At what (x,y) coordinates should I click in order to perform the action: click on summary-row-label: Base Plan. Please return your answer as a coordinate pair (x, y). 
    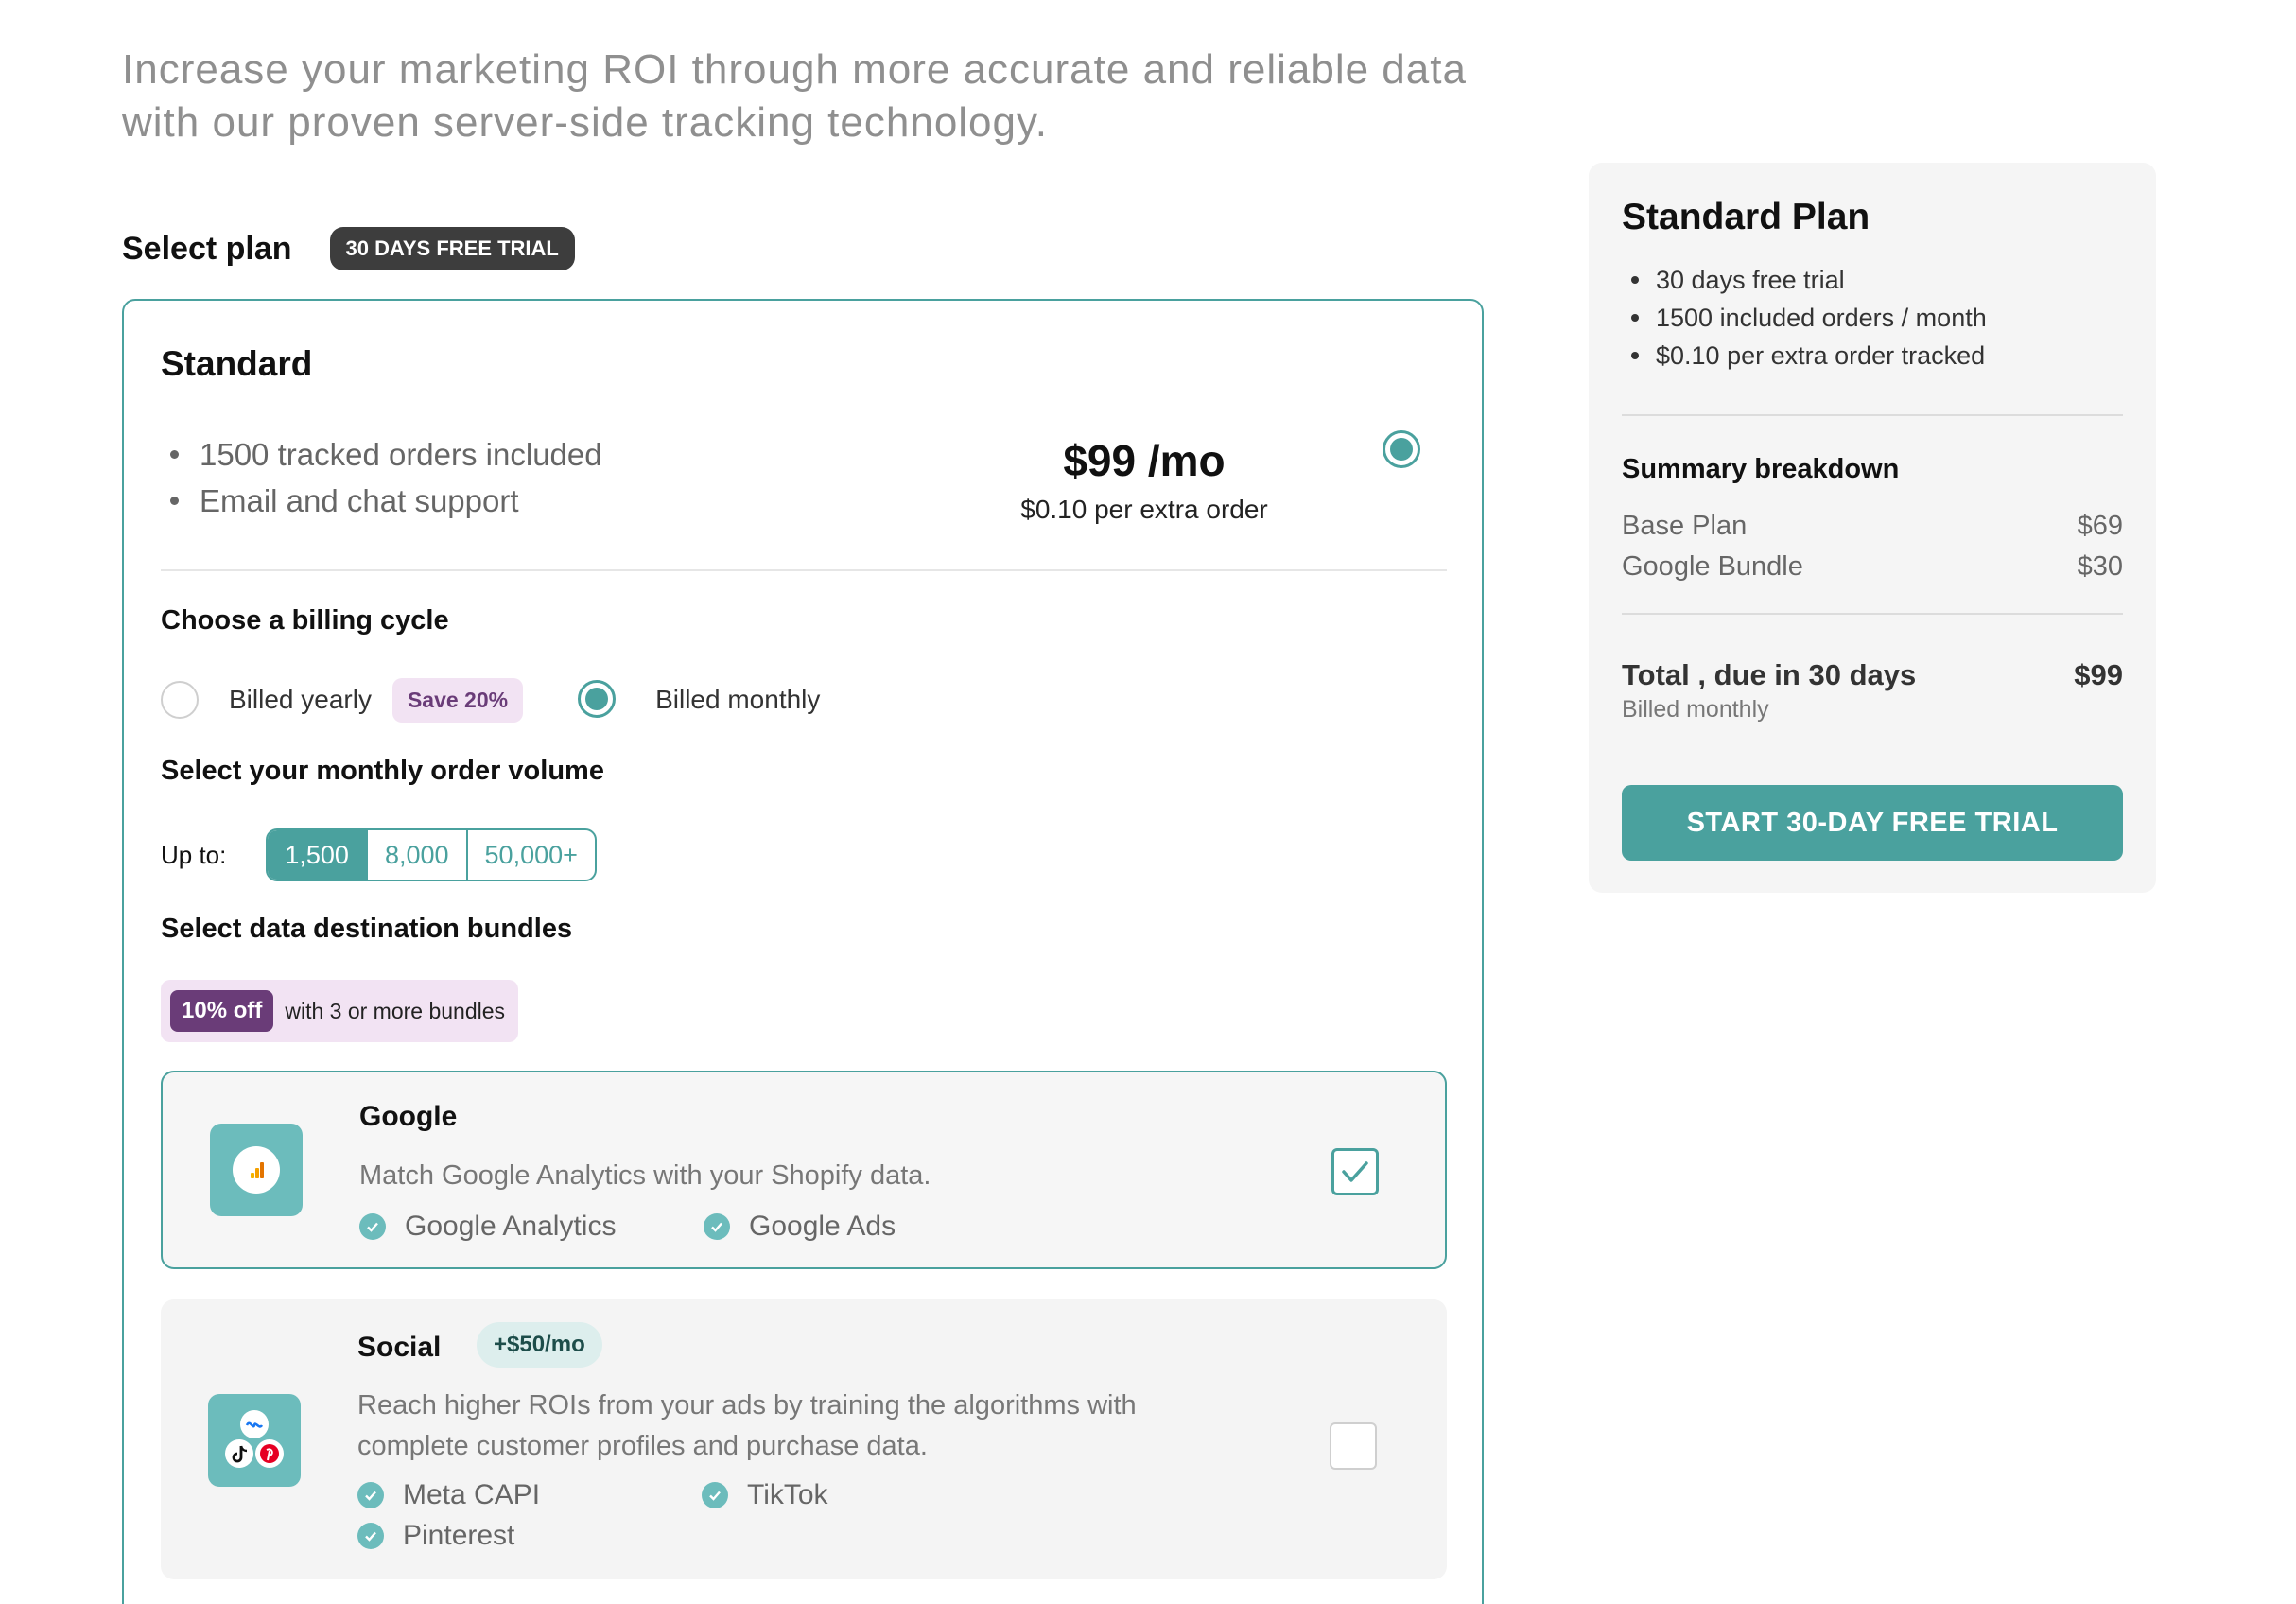
    Looking at the image, I should click on (1685, 526).